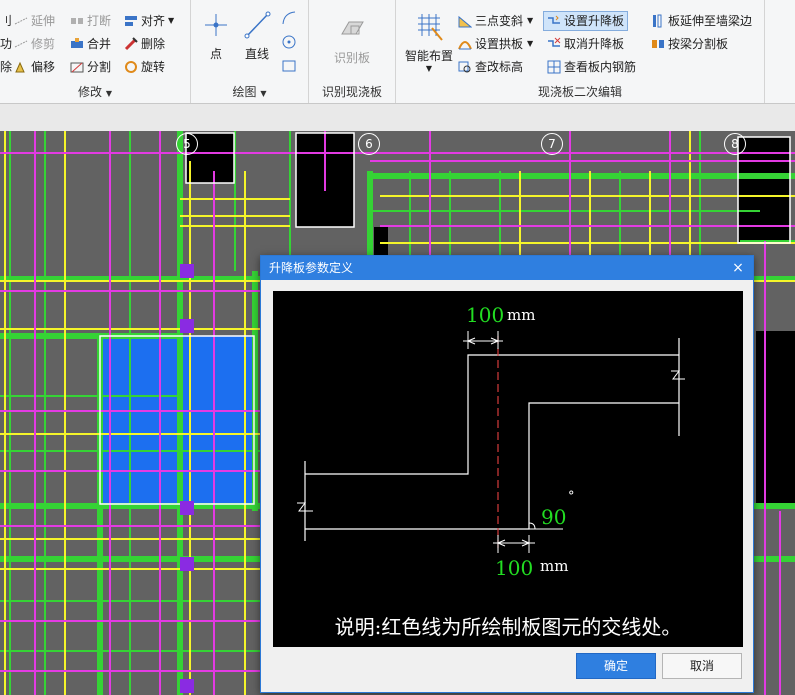 This screenshot has height=695, width=795. What do you see at coordinates (495, 44) in the screenshot?
I see `set-arch-slab-button: 设置拱板 ▼` at bounding box center [495, 44].